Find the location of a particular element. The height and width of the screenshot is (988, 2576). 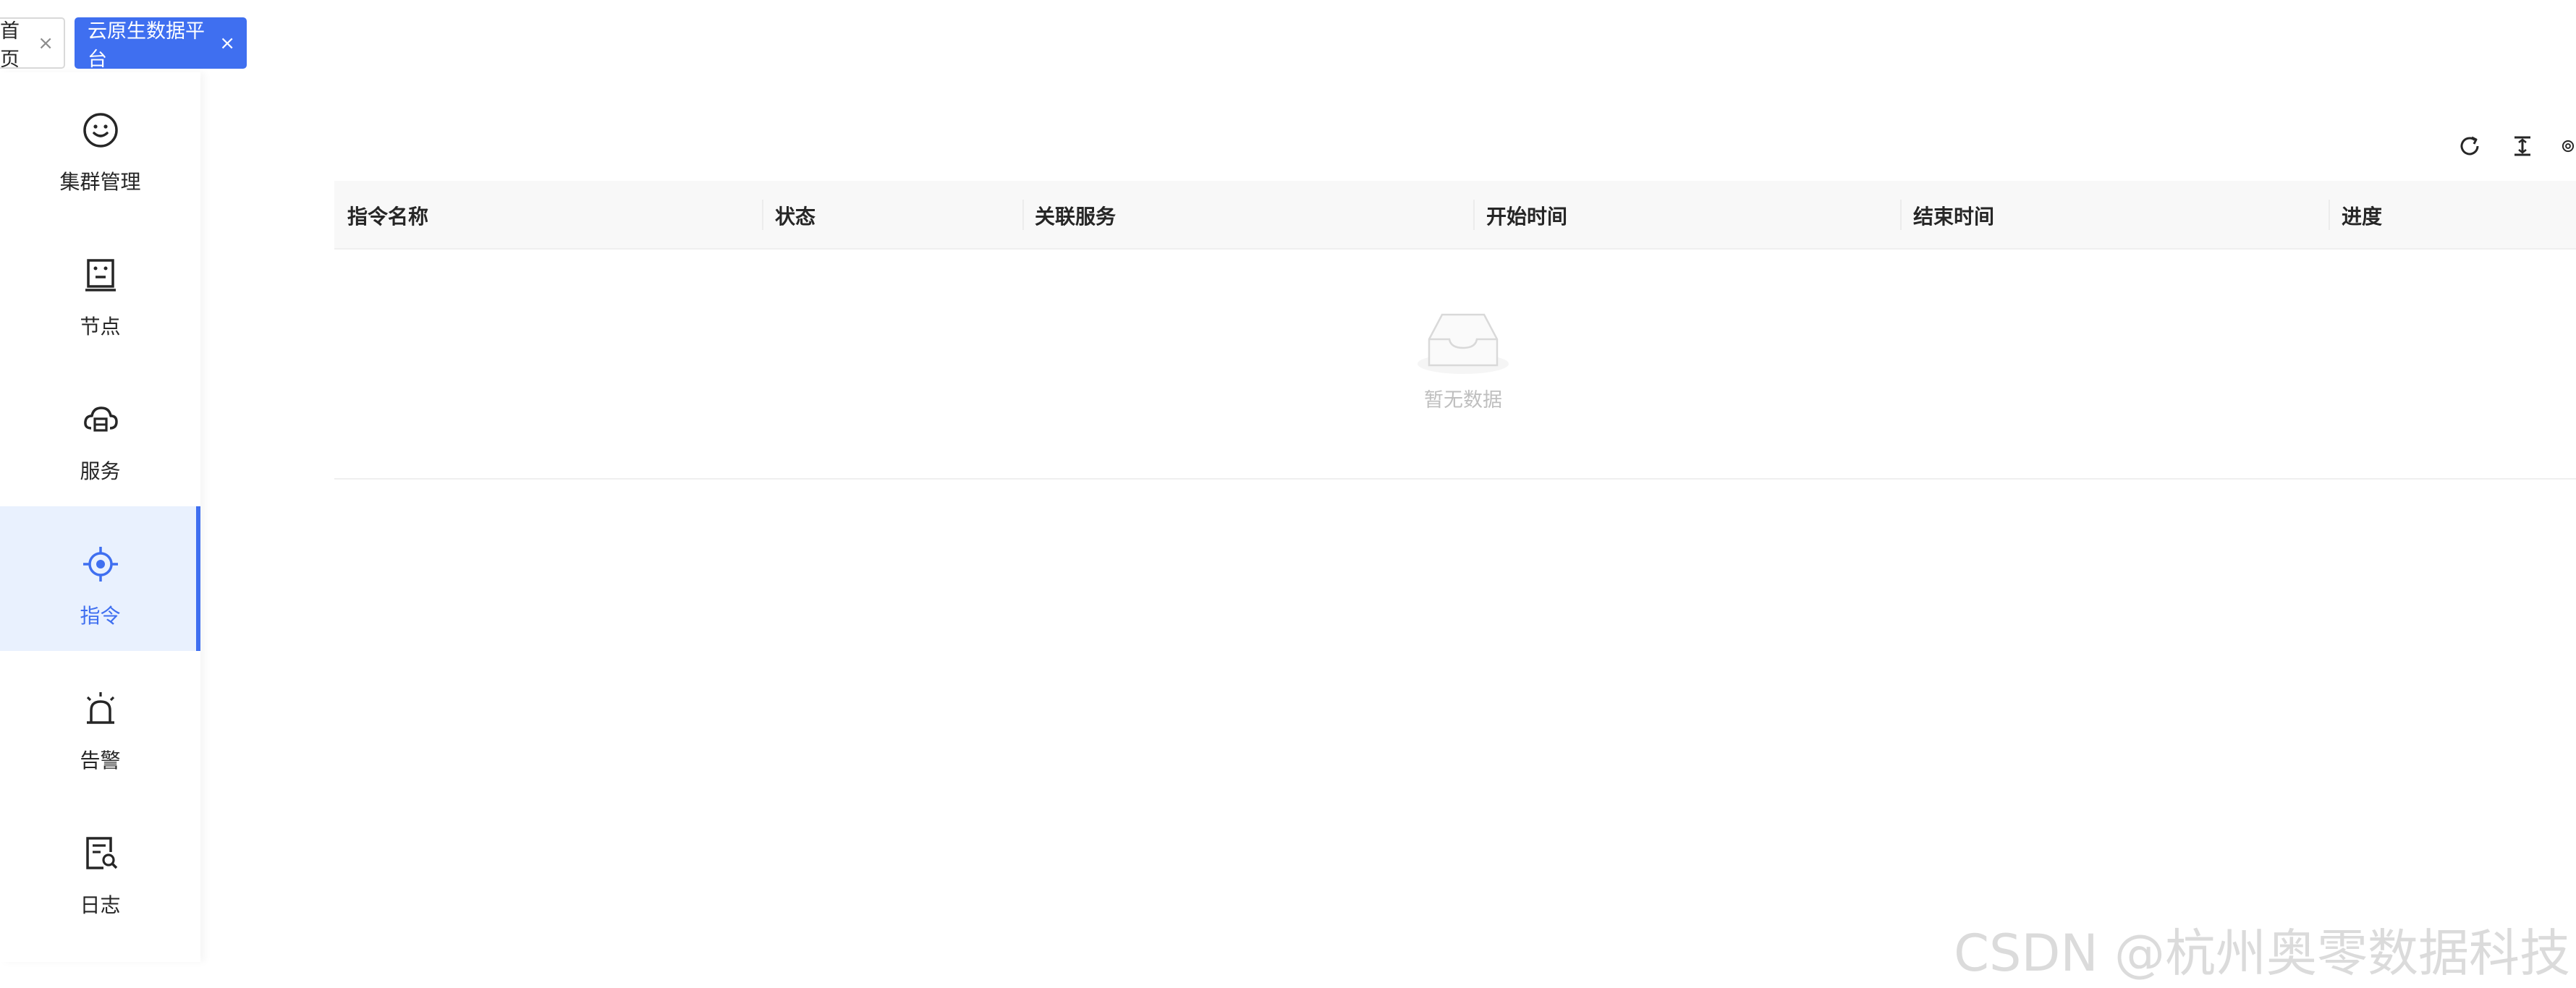

tab-cloud-native-platform-close-icon: × is located at coordinates (227, 43).